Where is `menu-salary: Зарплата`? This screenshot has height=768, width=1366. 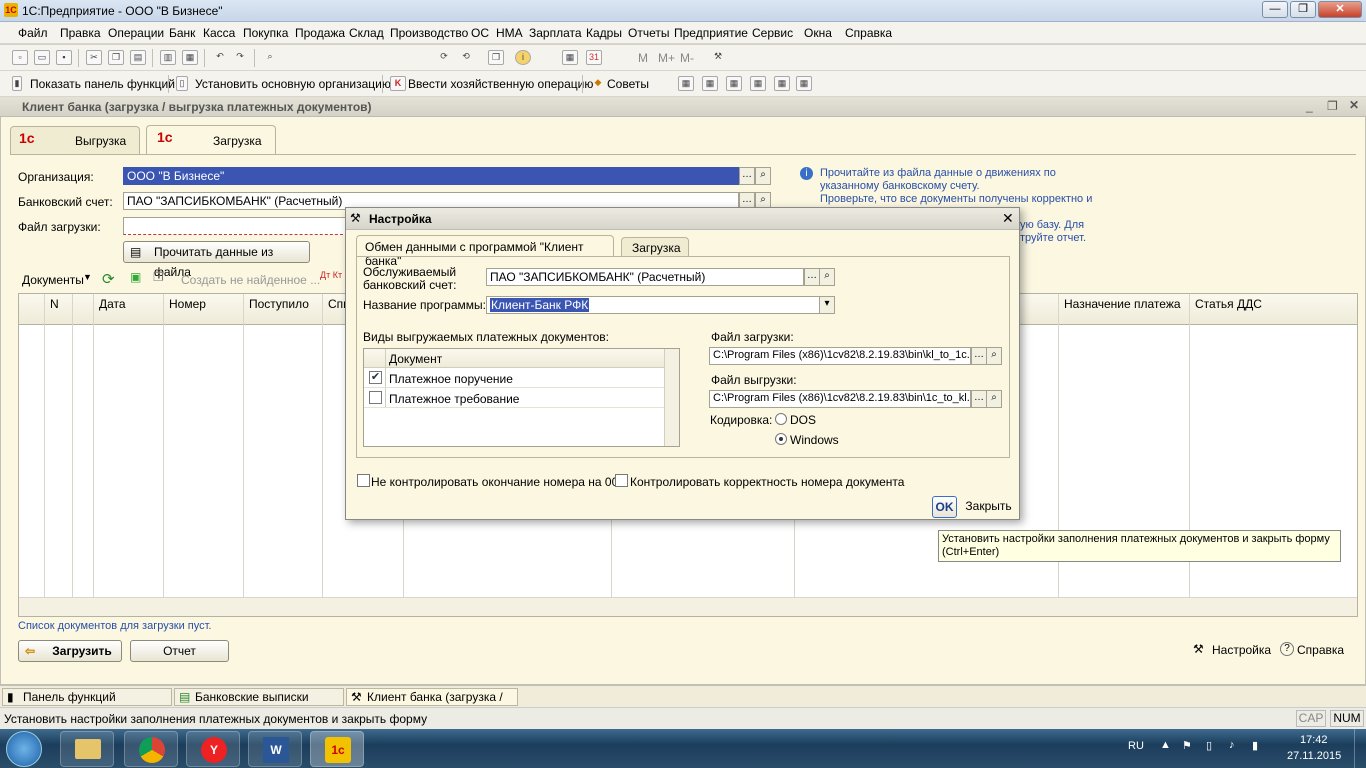 menu-salary: Зарплата is located at coordinates (555, 33).